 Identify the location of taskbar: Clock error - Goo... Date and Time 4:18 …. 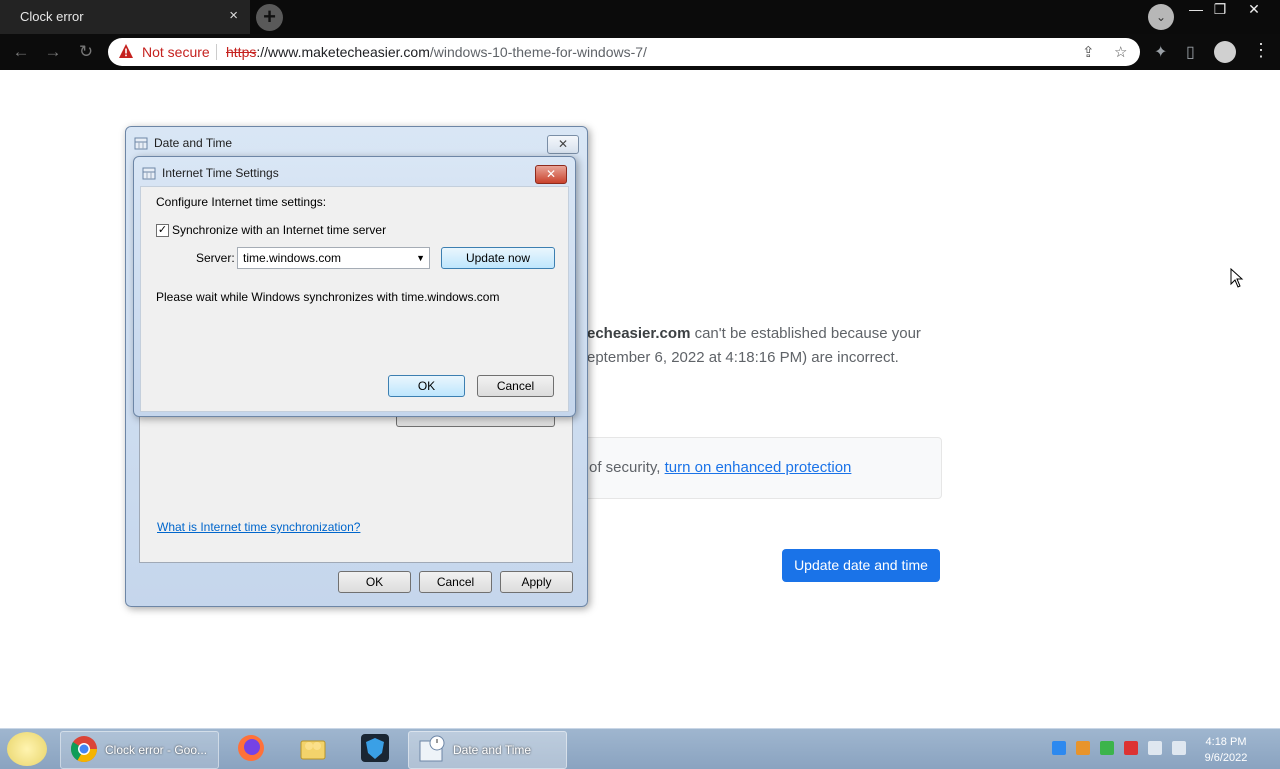
(640, 748).